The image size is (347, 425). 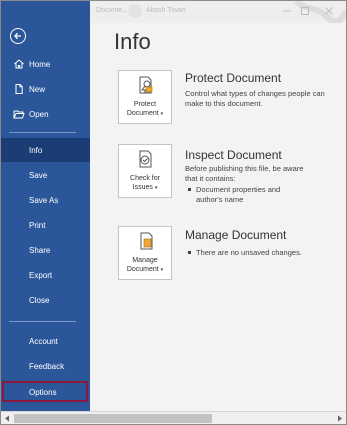 I want to click on sidebar-item-label: New, so click(x=37, y=89).